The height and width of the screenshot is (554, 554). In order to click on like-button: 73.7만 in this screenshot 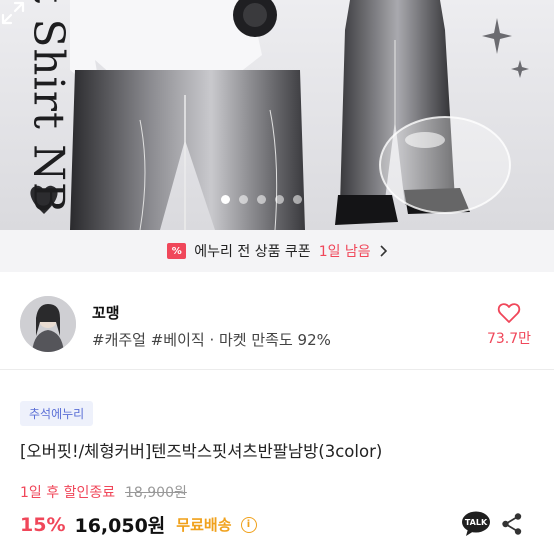, I will do `click(509, 325)`.